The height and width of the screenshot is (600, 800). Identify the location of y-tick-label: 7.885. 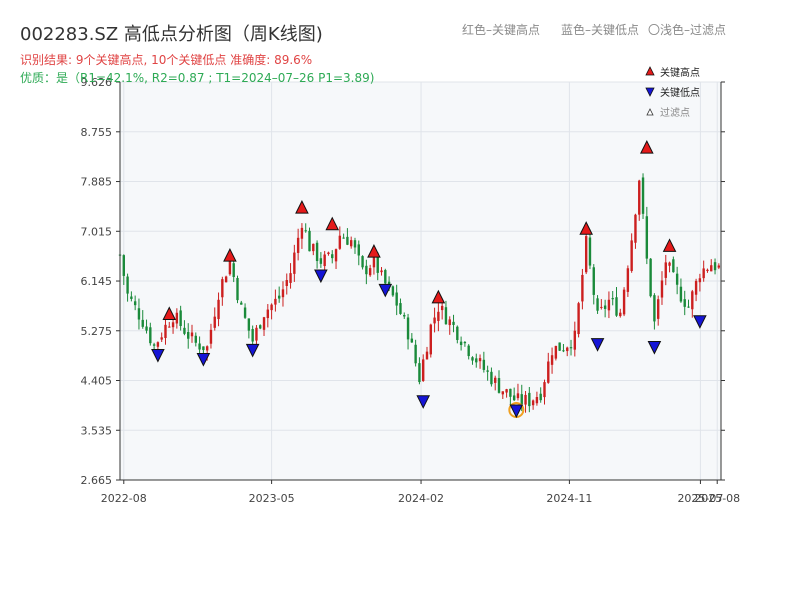
(97, 182).